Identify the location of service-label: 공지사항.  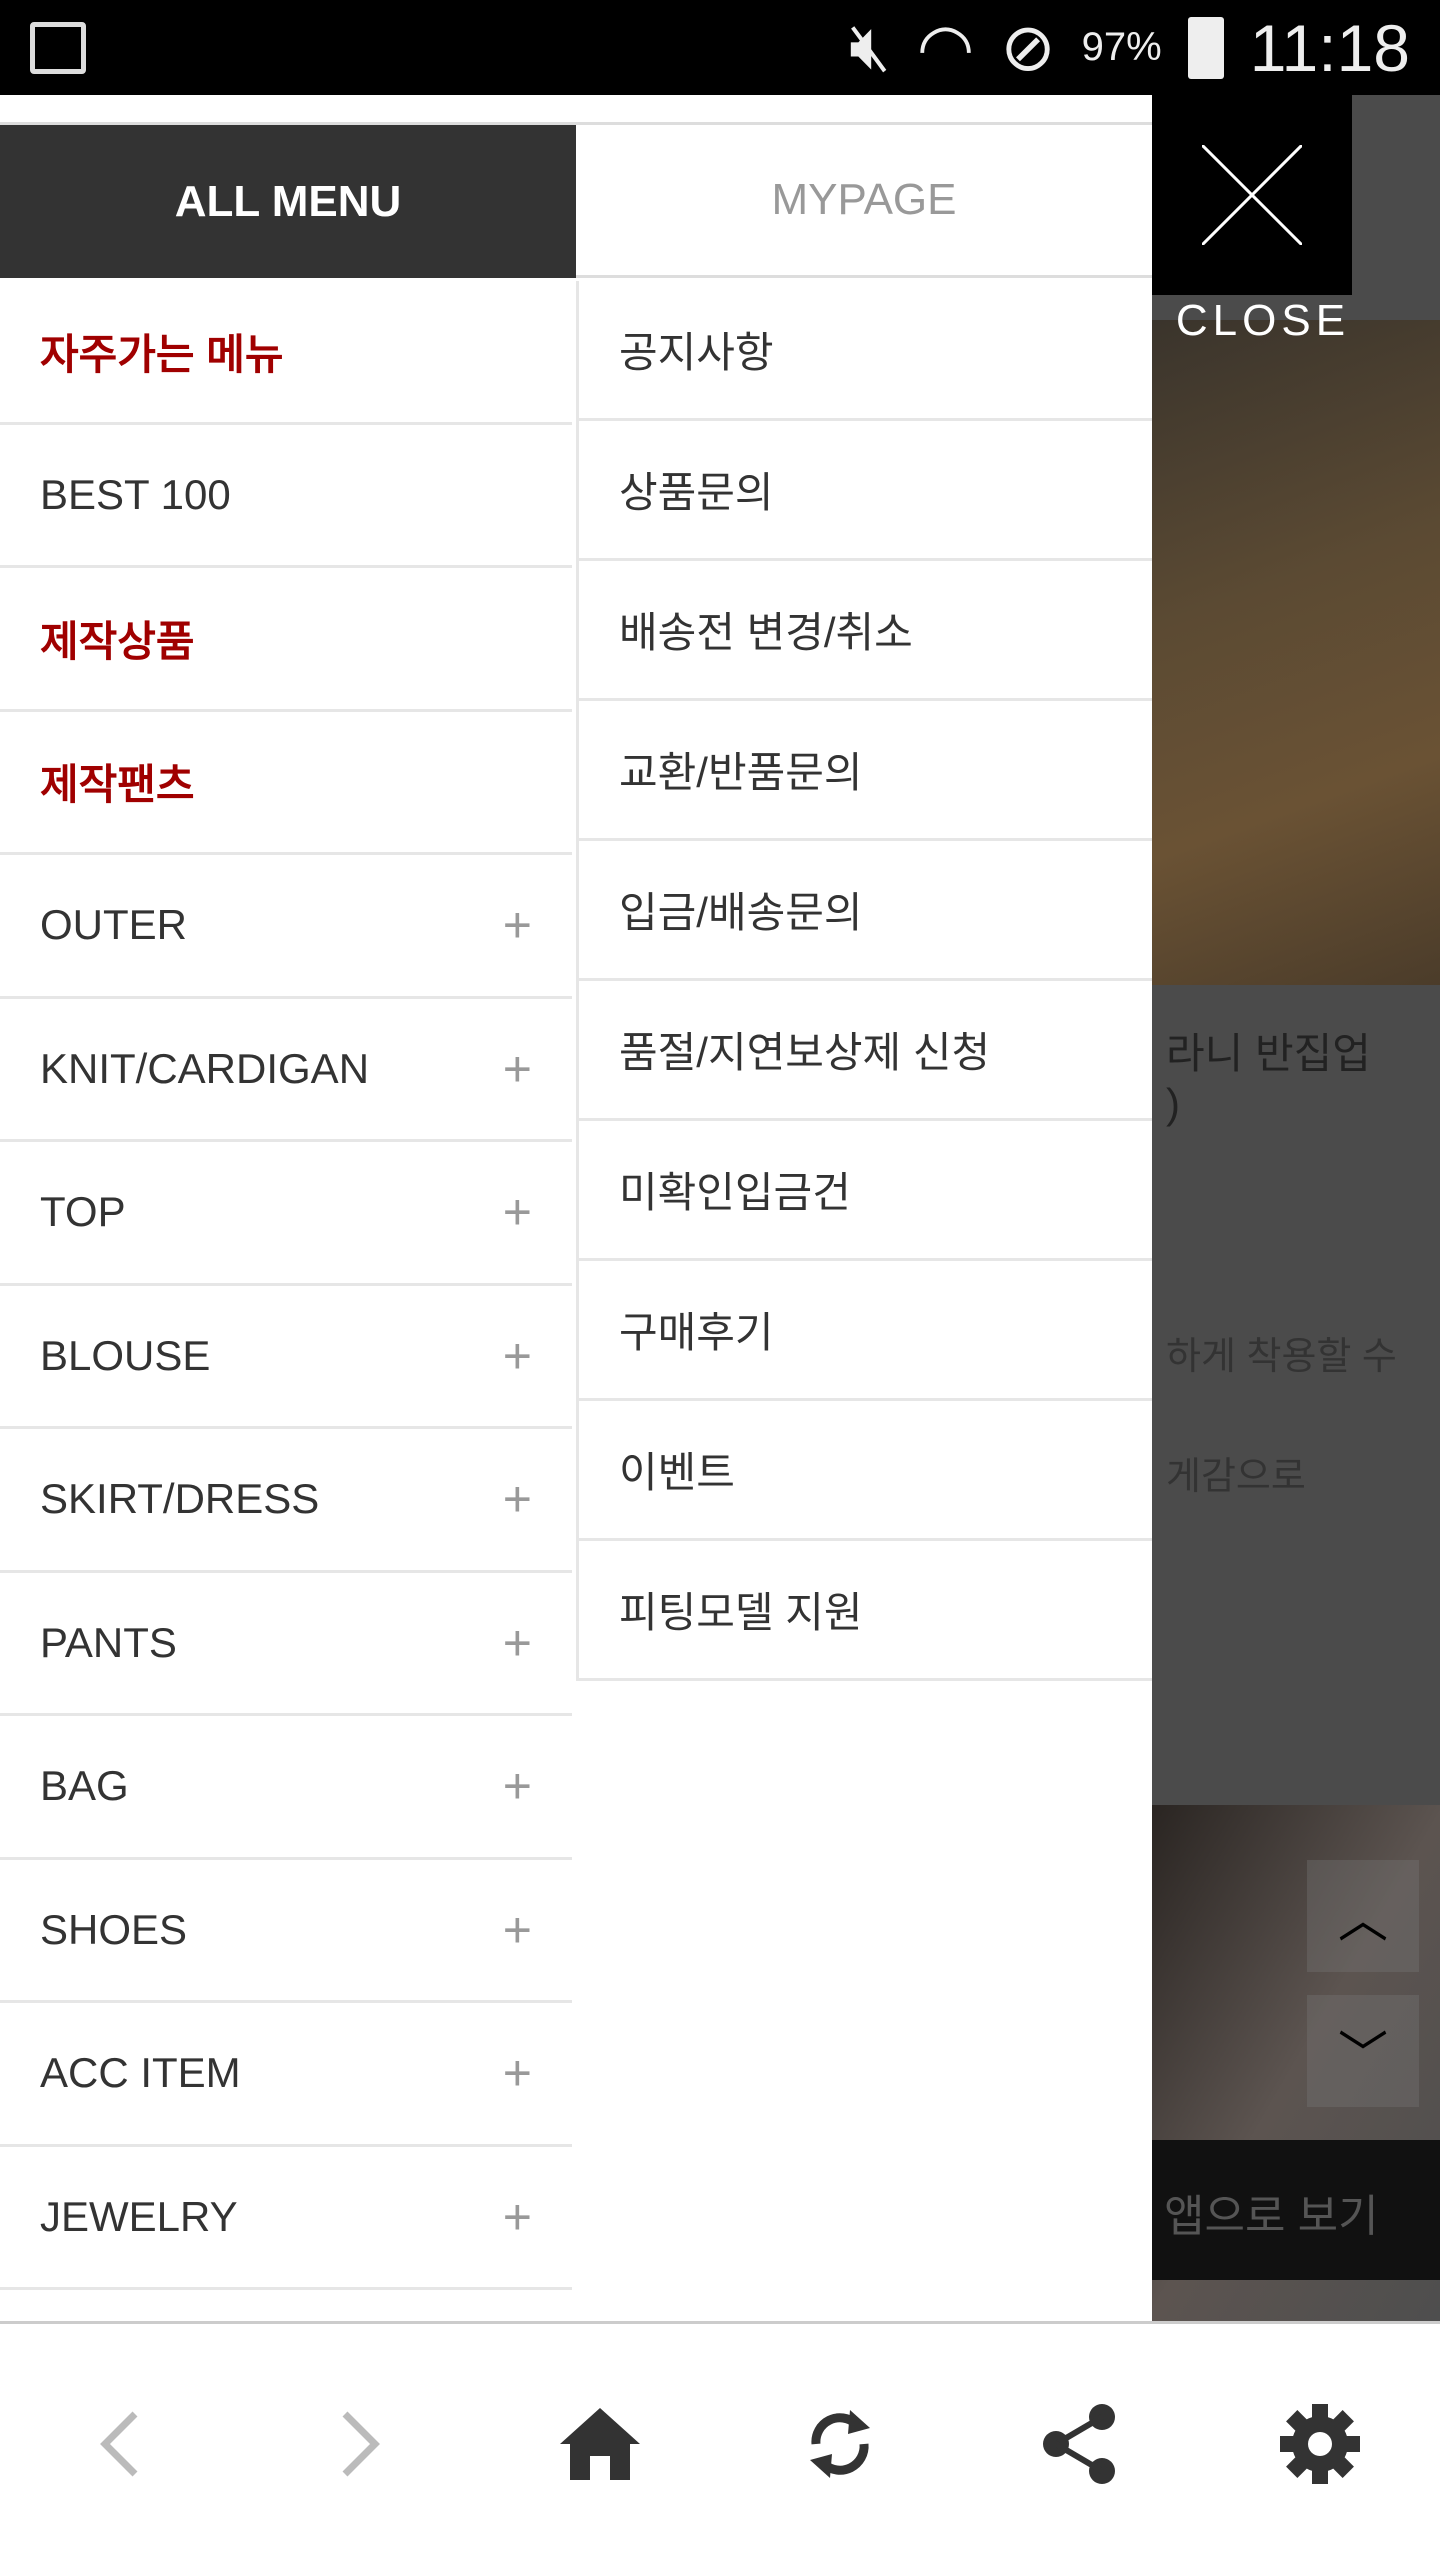
(696, 352).